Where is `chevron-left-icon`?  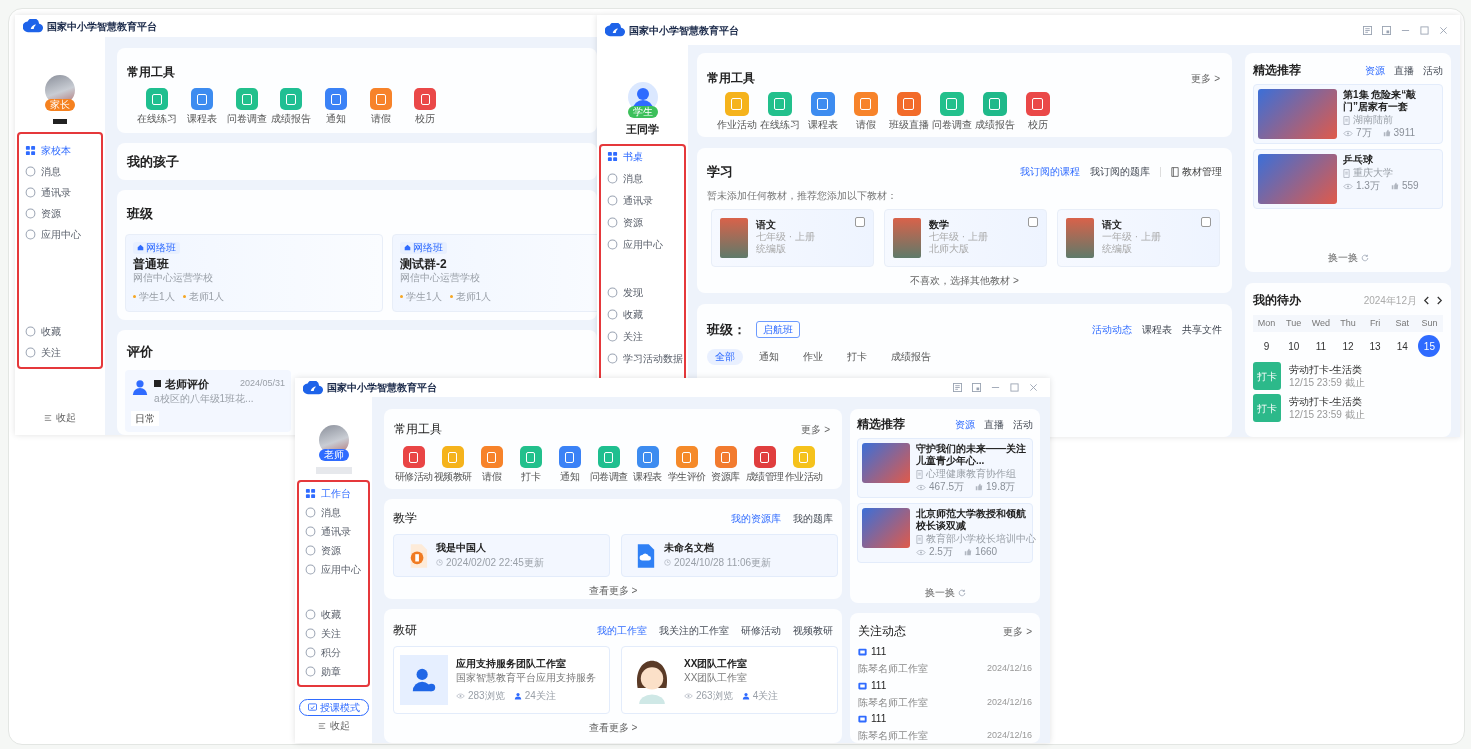
chevron-left-icon is located at coordinates (1426, 300).